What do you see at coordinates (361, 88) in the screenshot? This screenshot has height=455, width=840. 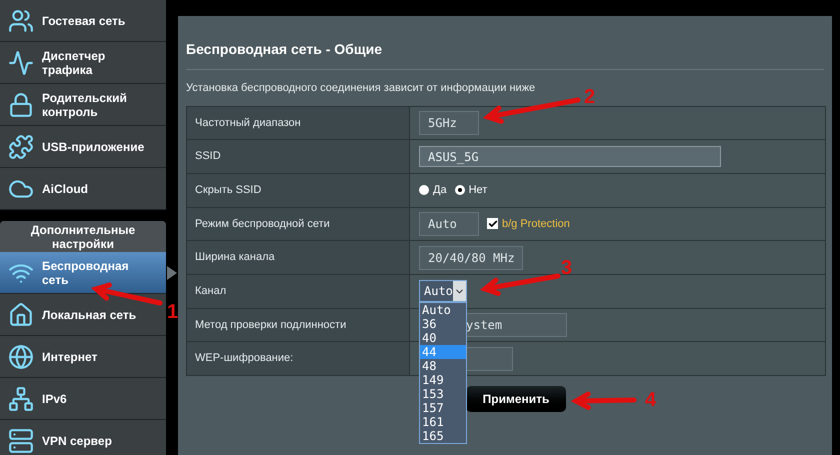 I see `page-subtitle: Установка беспроводного соединения зависит от информации ниже` at bounding box center [361, 88].